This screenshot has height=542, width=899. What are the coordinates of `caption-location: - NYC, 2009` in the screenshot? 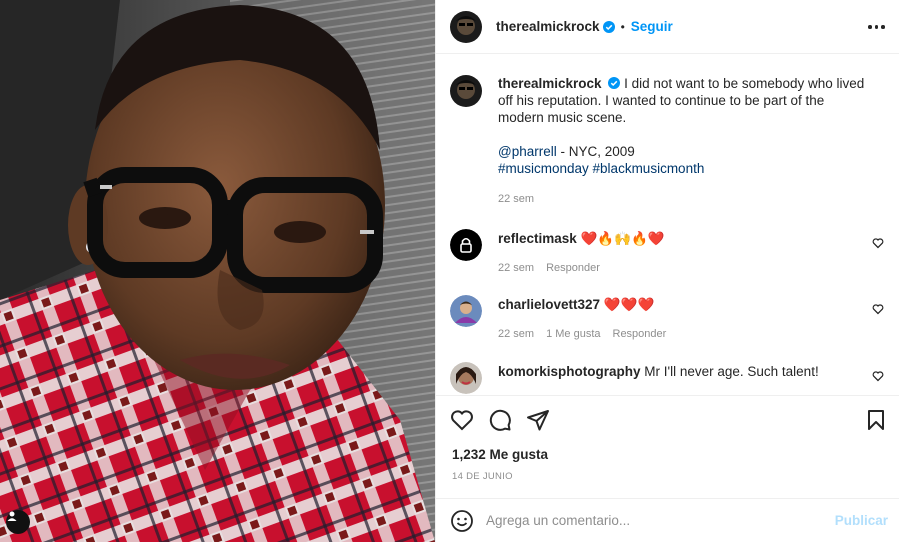 It's located at (595, 151).